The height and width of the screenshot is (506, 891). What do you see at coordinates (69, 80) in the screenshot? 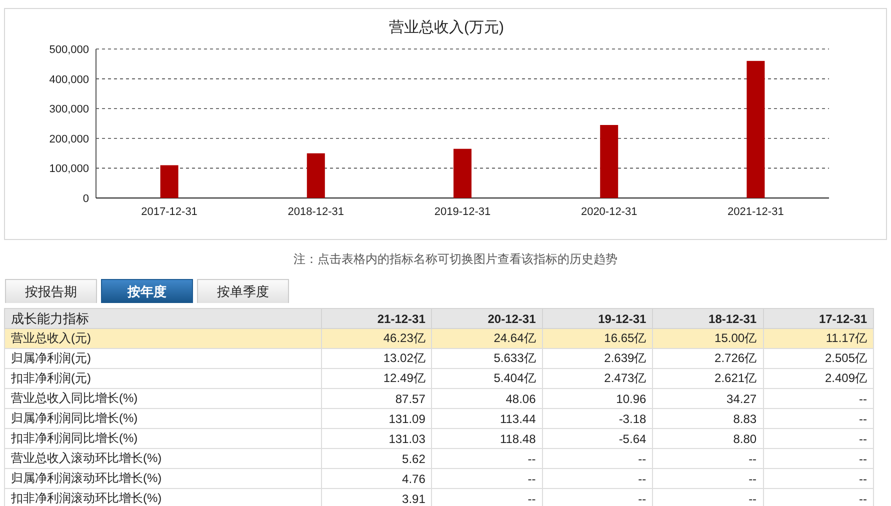
I see `y-tick-label: 400,000` at bounding box center [69, 80].